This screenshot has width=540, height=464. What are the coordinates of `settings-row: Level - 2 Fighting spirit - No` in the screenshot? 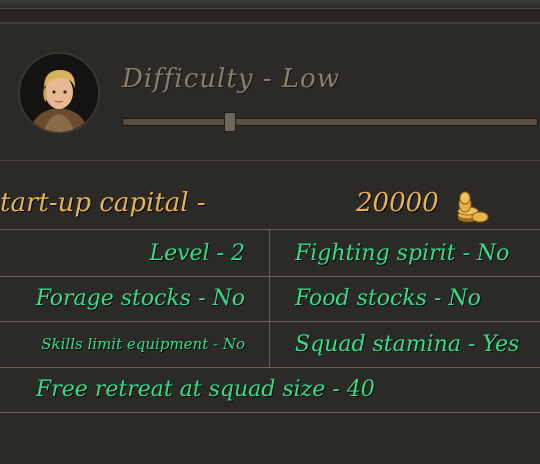 It's located at (270, 253).